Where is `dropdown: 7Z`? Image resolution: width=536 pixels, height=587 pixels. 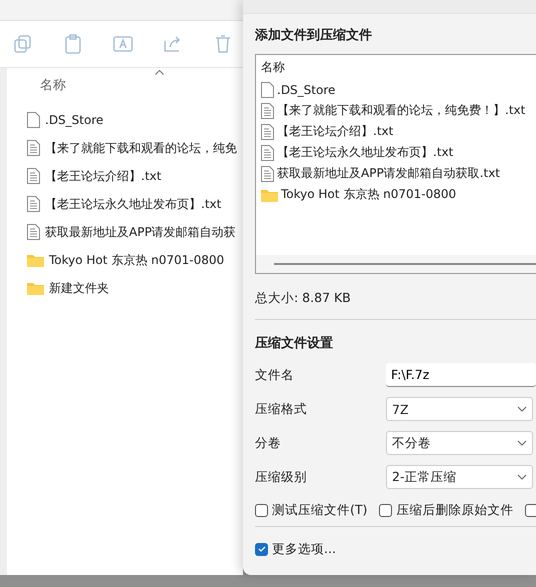 dropdown: 7Z is located at coordinates (459, 409).